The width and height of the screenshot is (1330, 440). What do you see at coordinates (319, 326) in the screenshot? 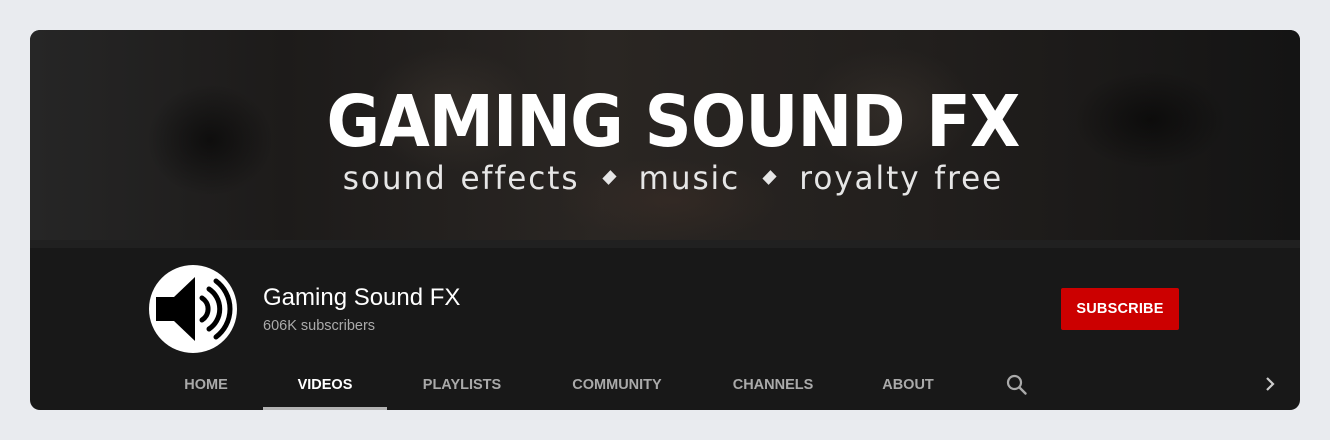
I see `subscriber-count: 606K subscribers` at bounding box center [319, 326].